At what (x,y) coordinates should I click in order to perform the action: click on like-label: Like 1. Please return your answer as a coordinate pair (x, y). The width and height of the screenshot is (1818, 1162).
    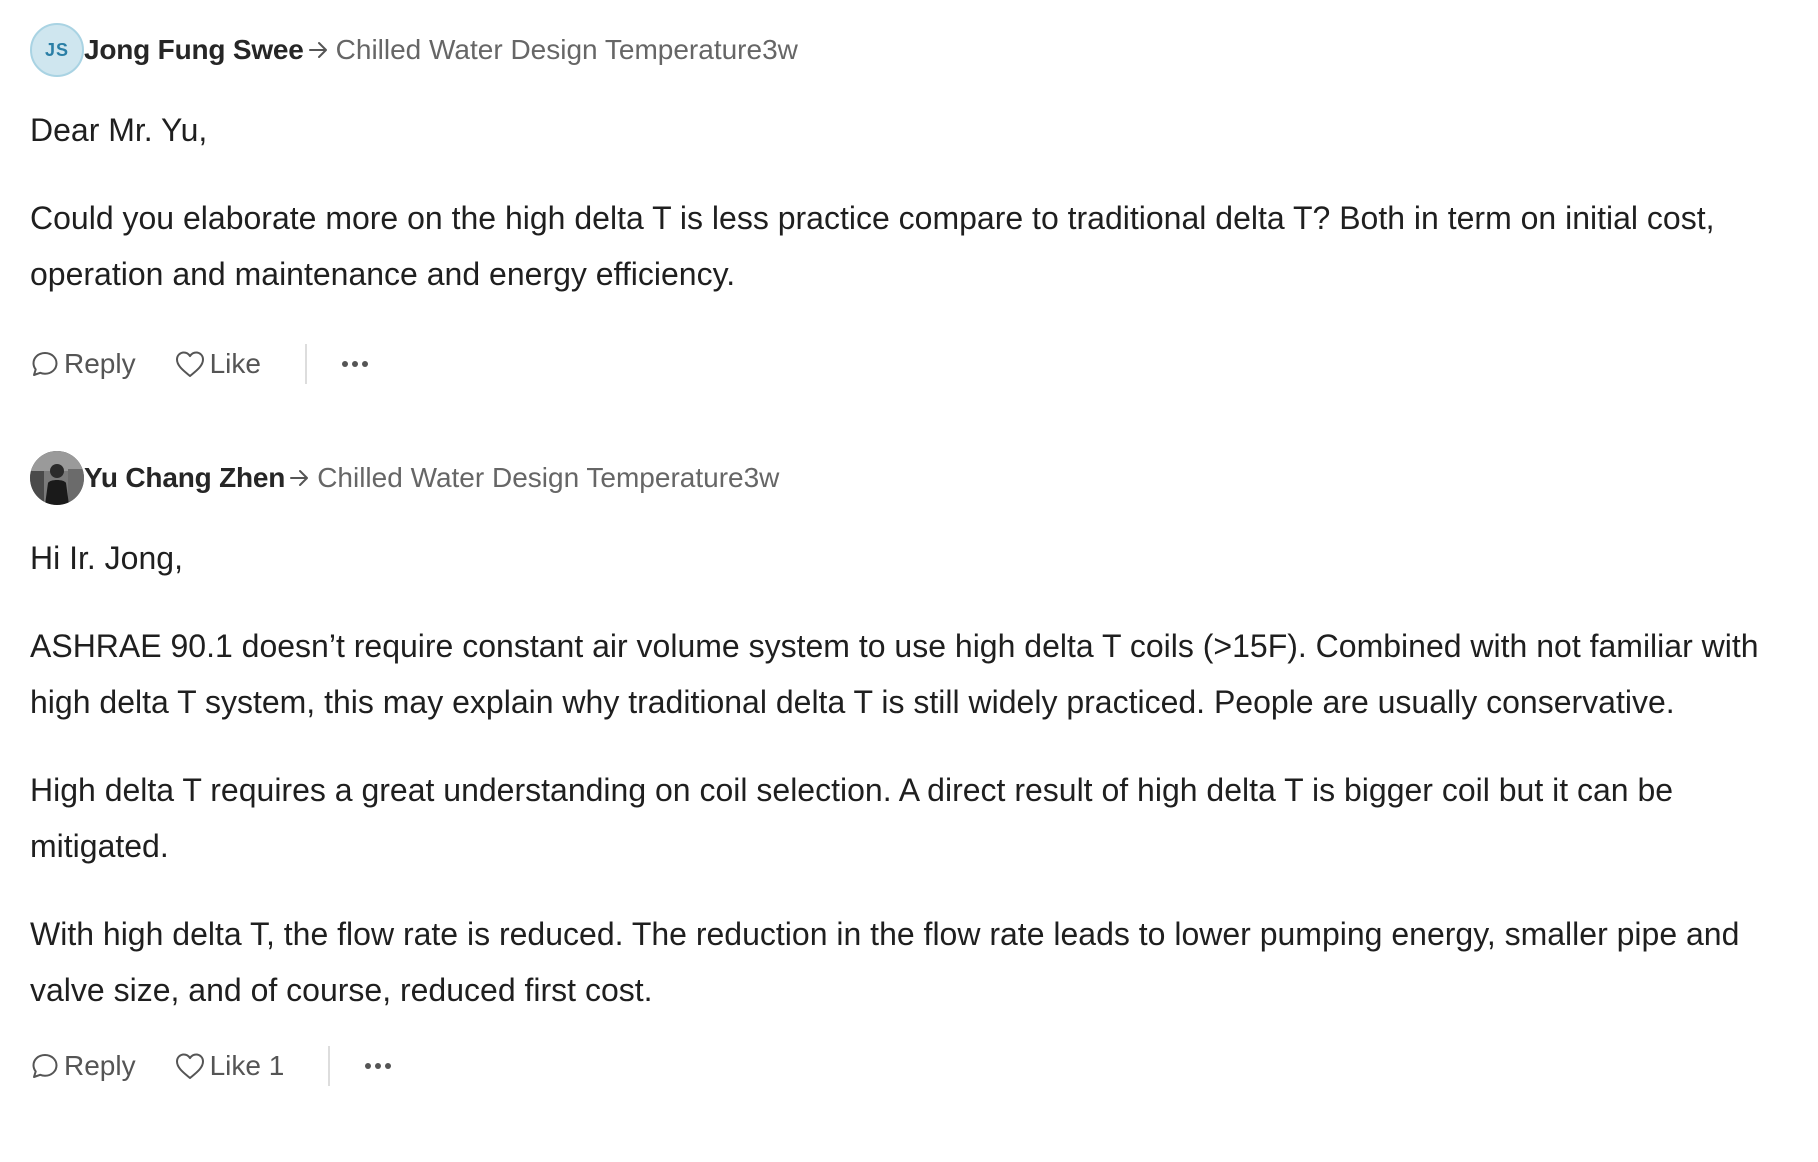
    Looking at the image, I should click on (247, 1065).